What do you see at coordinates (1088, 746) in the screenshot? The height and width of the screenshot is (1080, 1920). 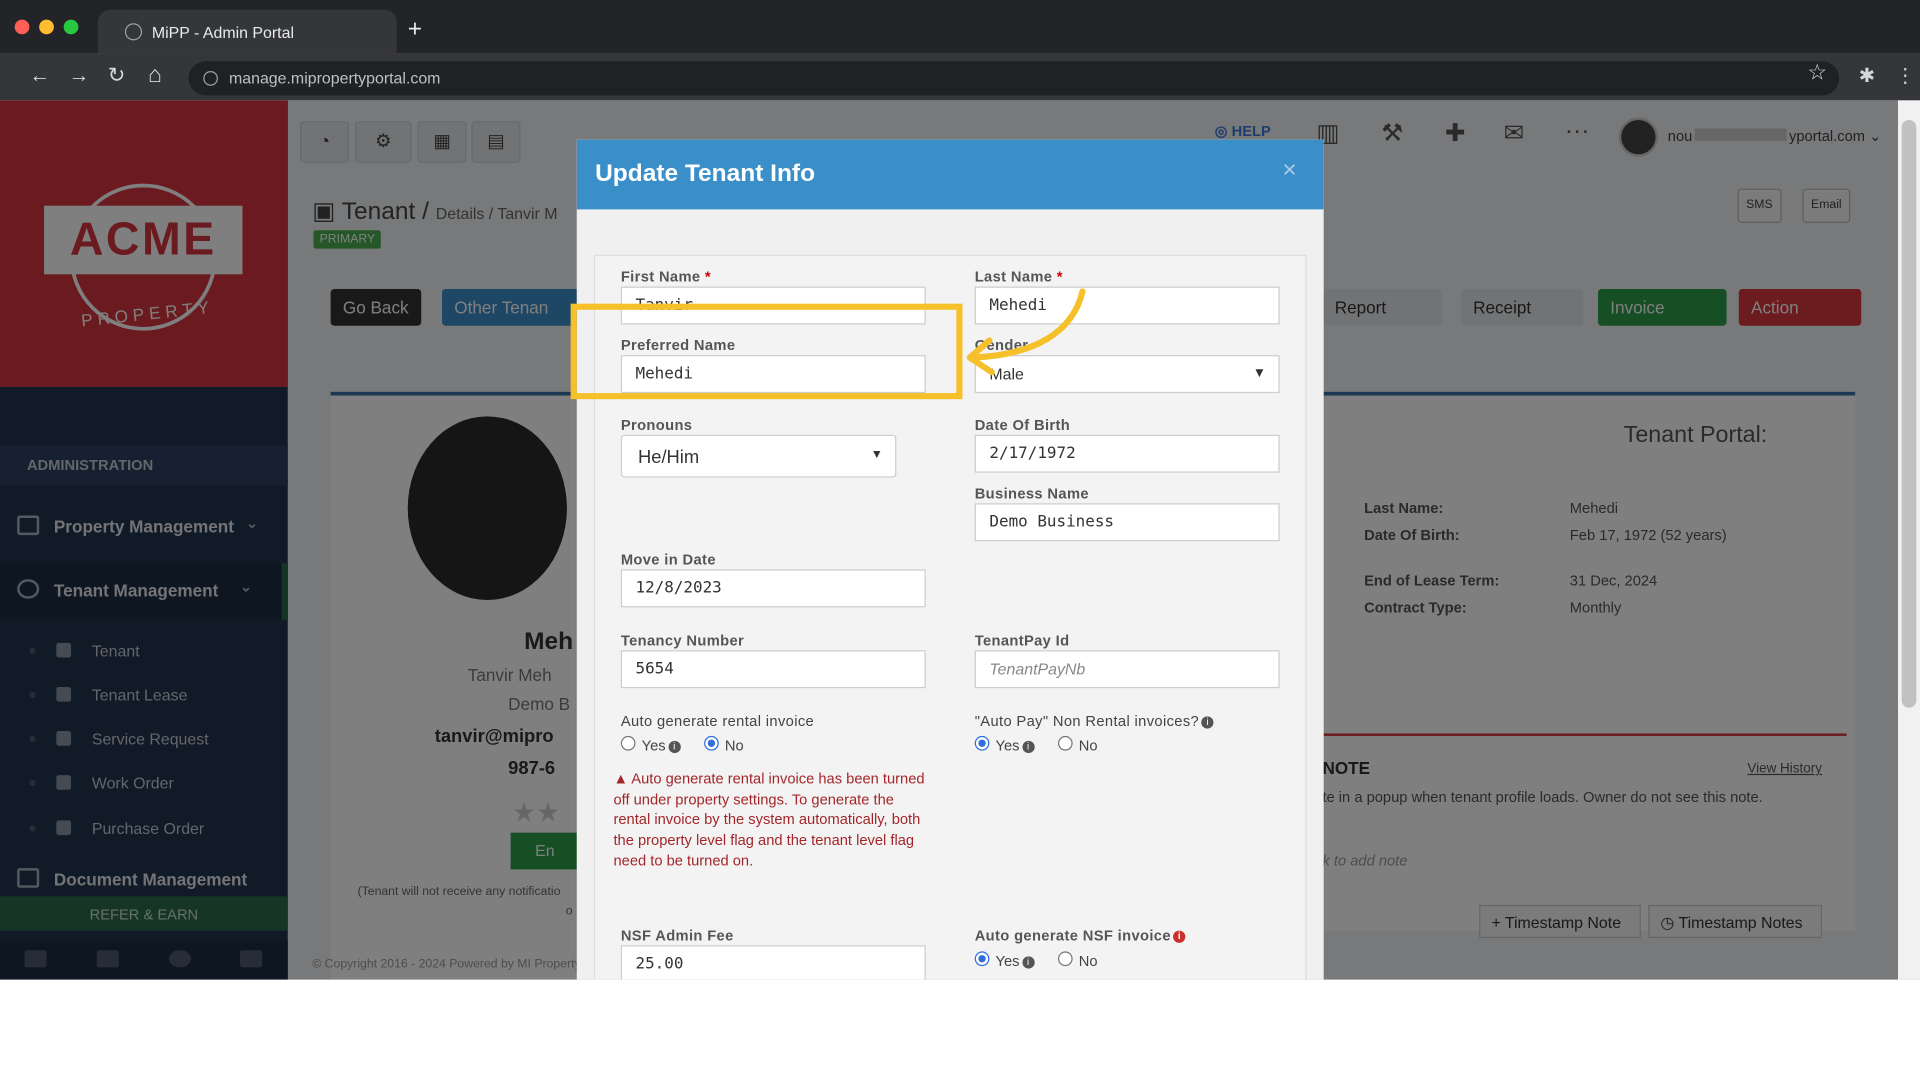 I see `autopay-no-label: No` at bounding box center [1088, 746].